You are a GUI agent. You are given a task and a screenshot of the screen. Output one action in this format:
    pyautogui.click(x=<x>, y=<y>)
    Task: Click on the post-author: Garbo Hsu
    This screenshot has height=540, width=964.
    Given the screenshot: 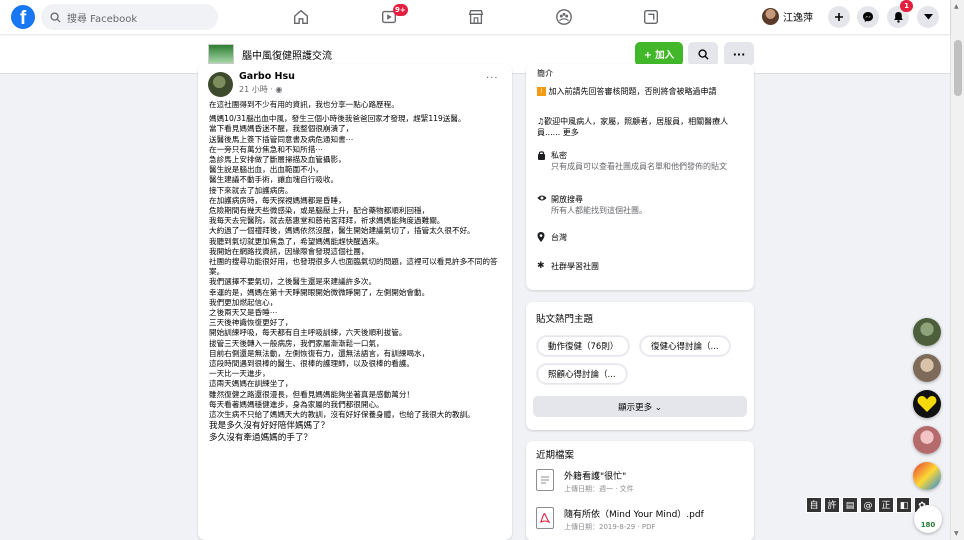 What is the action you would take?
    pyautogui.click(x=267, y=76)
    